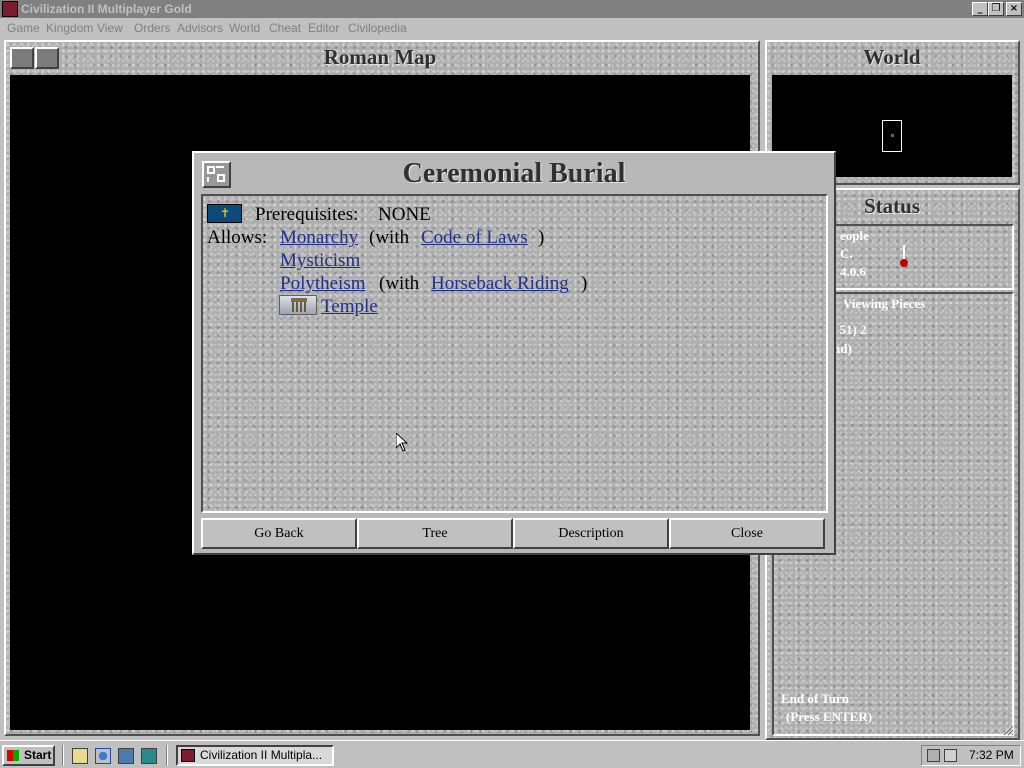  What do you see at coordinates (323, 28) in the screenshot?
I see `menu-editor: Editor` at bounding box center [323, 28].